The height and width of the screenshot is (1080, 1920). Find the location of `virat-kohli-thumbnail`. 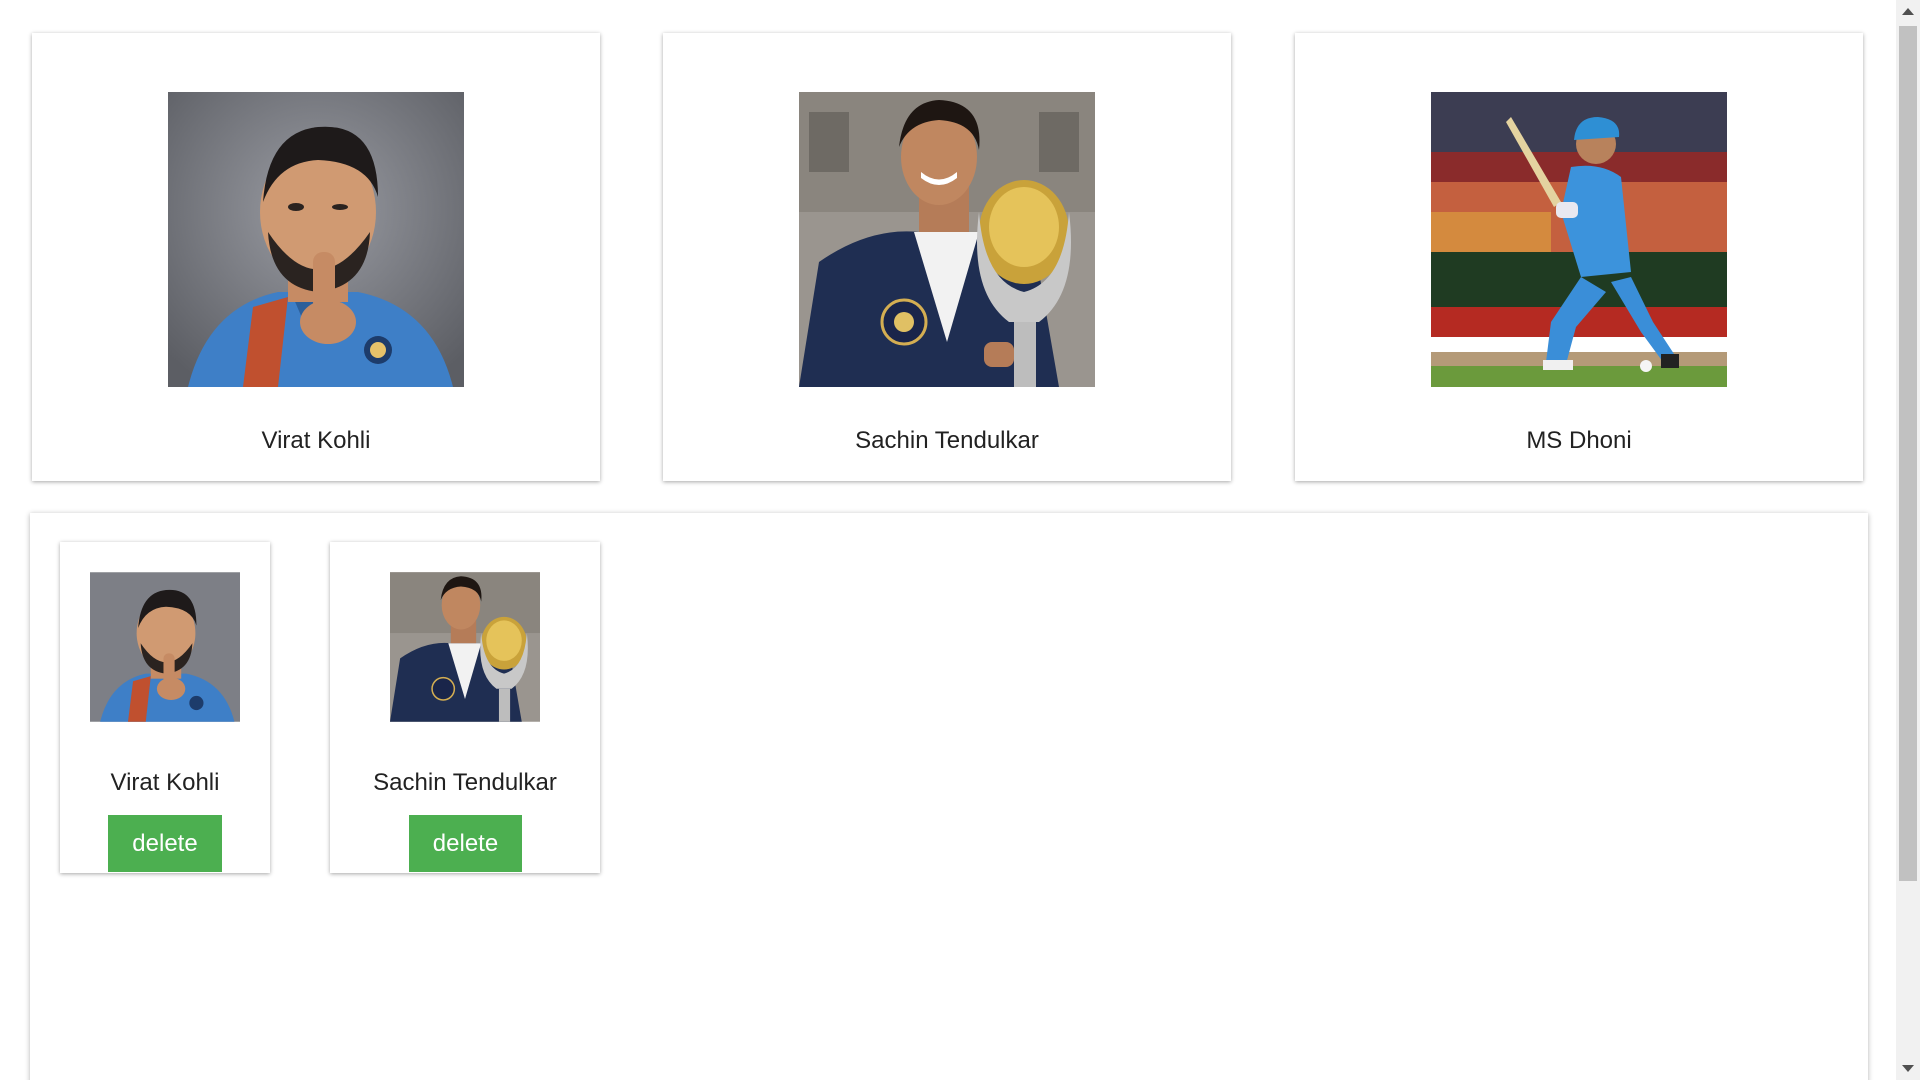

virat-kohli-thumbnail is located at coordinates (165, 647).